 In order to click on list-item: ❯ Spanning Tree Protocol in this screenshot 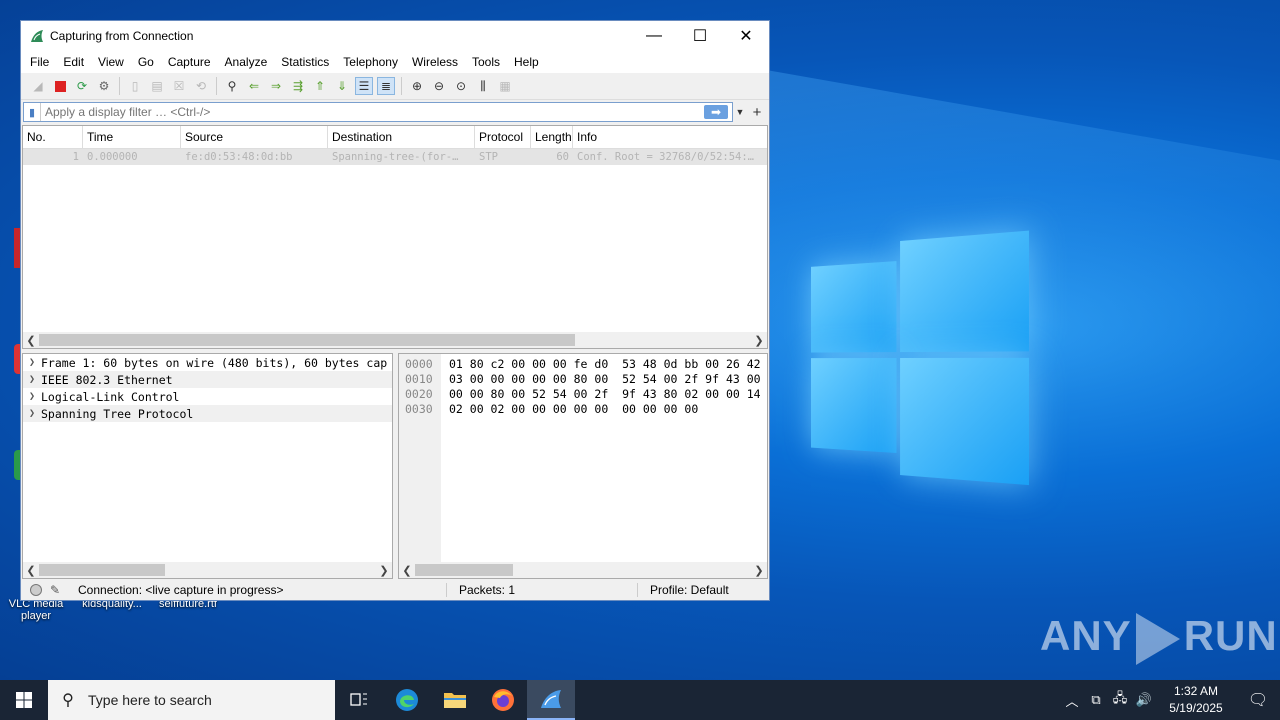, I will do `click(207, 413)`.